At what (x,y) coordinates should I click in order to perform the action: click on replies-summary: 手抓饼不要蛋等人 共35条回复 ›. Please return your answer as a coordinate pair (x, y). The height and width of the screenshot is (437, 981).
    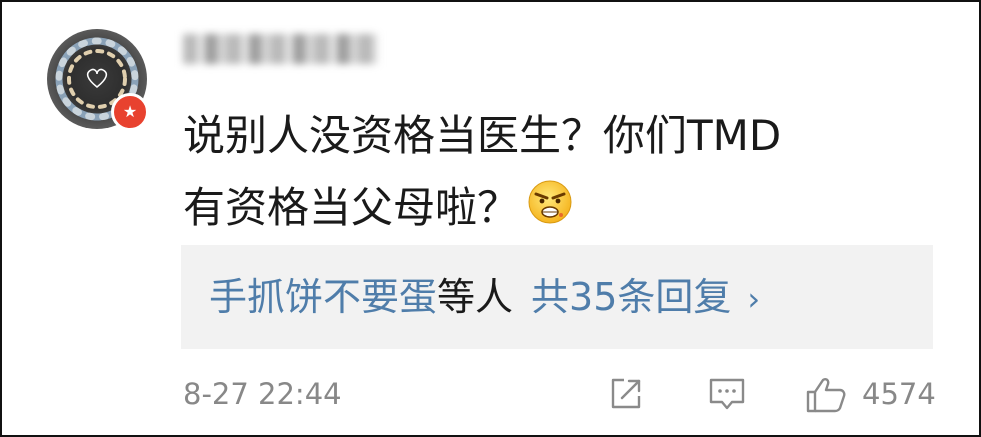
    Looking at the image, I should click on (484, 297).